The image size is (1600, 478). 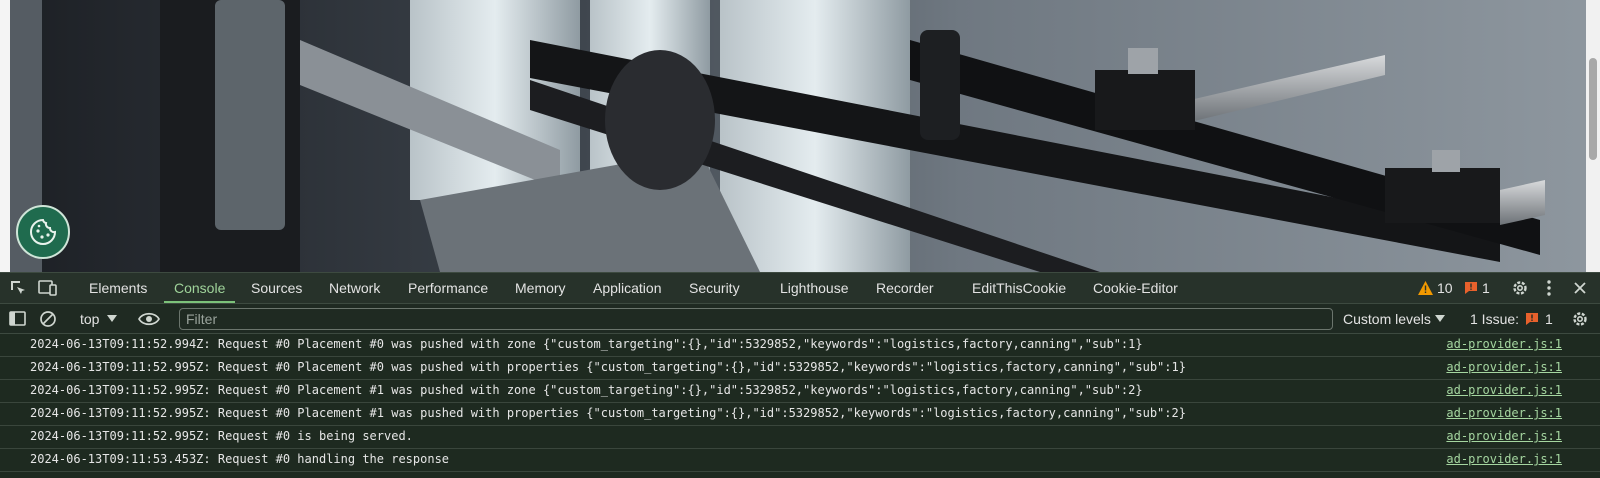 What do you see at coordinates (448, 288) in the screenshot?
I see `tab-performance: Performance` at bounding box center [448, 288].